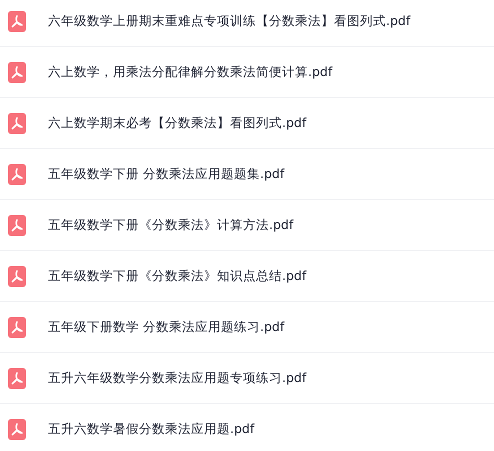  What do you see at coordinates (151, 429) in the screenshot?
I see `file-name: 五升六数学暑假分数乘法应用题.pdf` at bounding box center [151, 429].